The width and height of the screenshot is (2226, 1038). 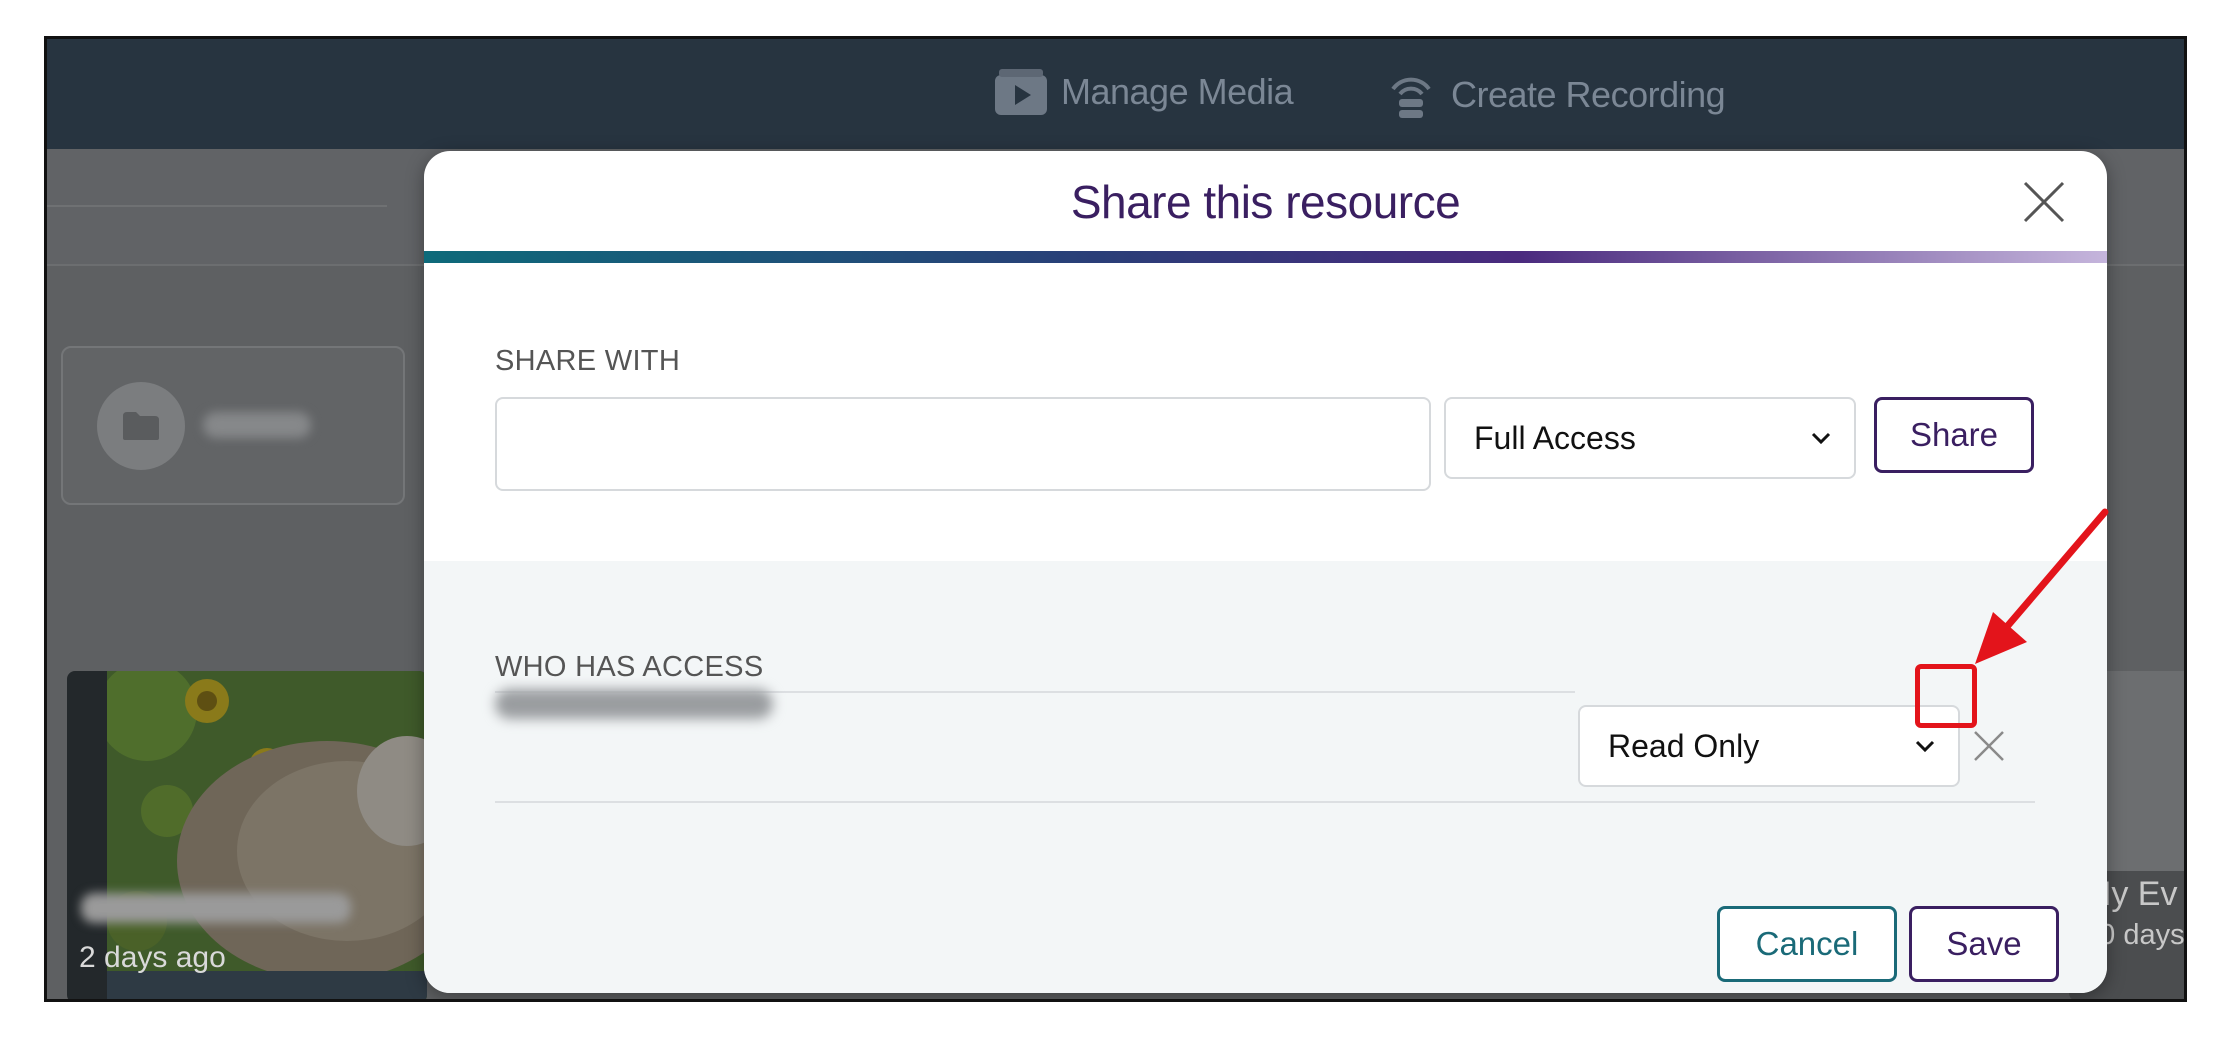 I want to click on save-button: Save, so click(x=1984, y=944).